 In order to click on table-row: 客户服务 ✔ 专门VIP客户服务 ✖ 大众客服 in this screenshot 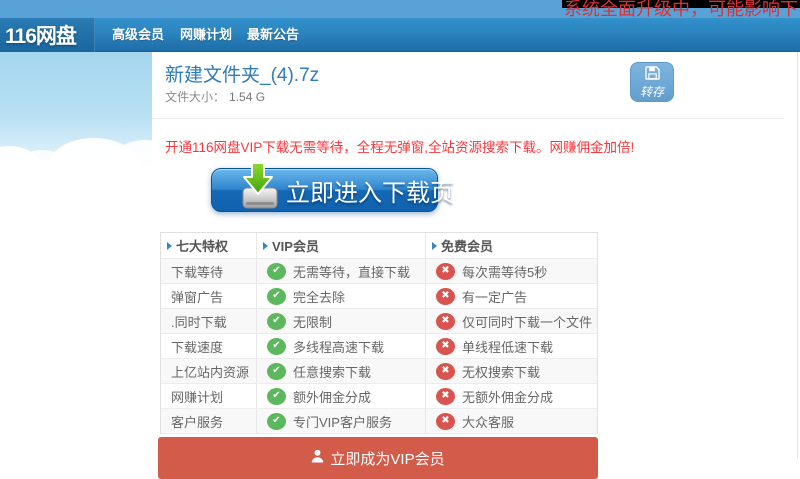, I will do `click(379, 421)`.